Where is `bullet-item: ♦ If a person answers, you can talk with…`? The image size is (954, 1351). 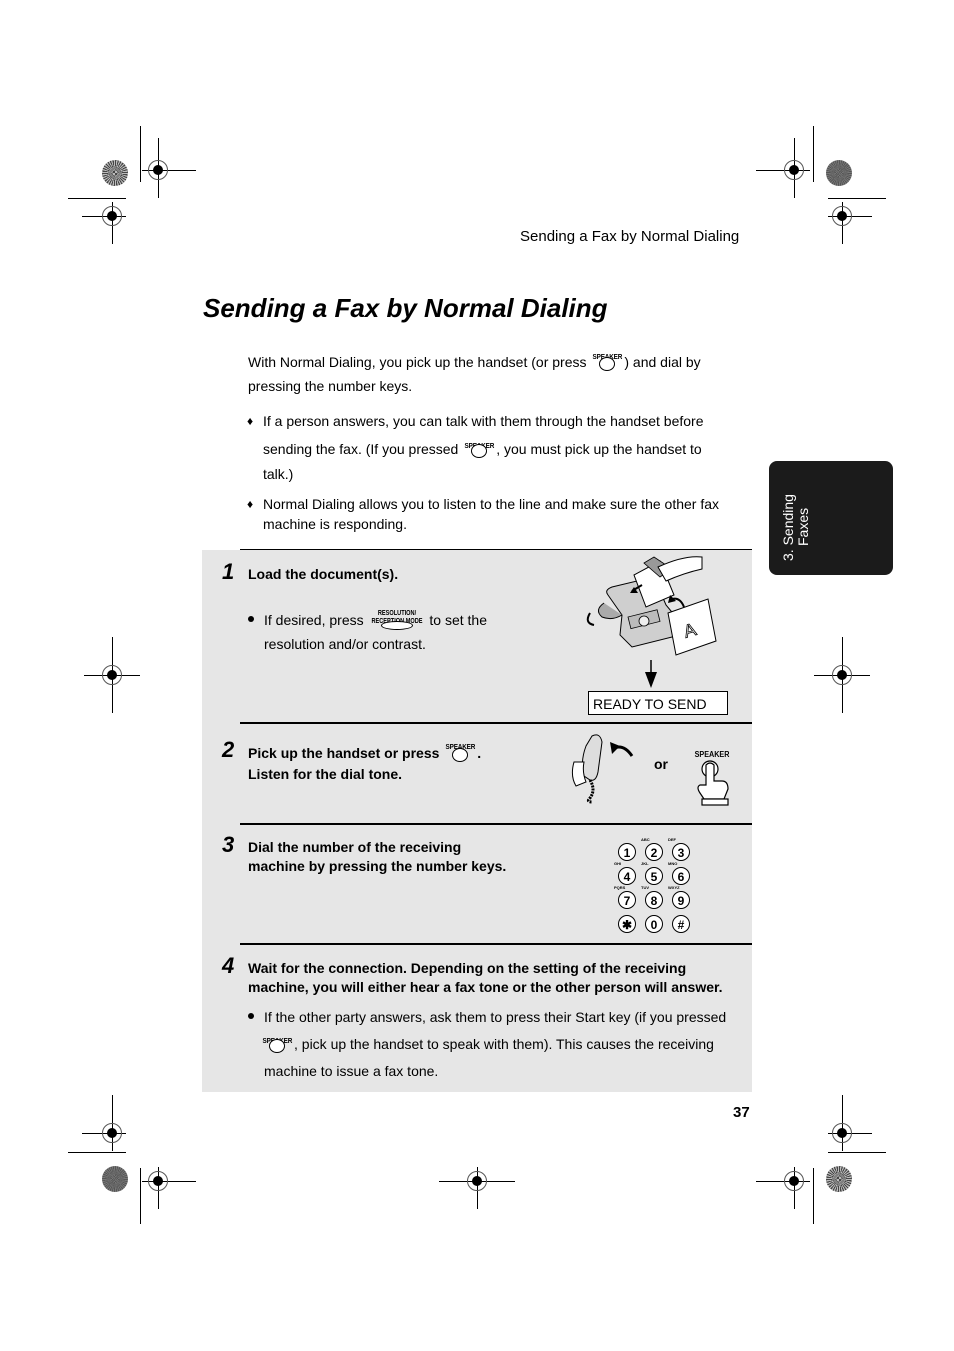 bullet-item: ♦ If a person answers, you can talk with… is located at coordinates (495, 449).